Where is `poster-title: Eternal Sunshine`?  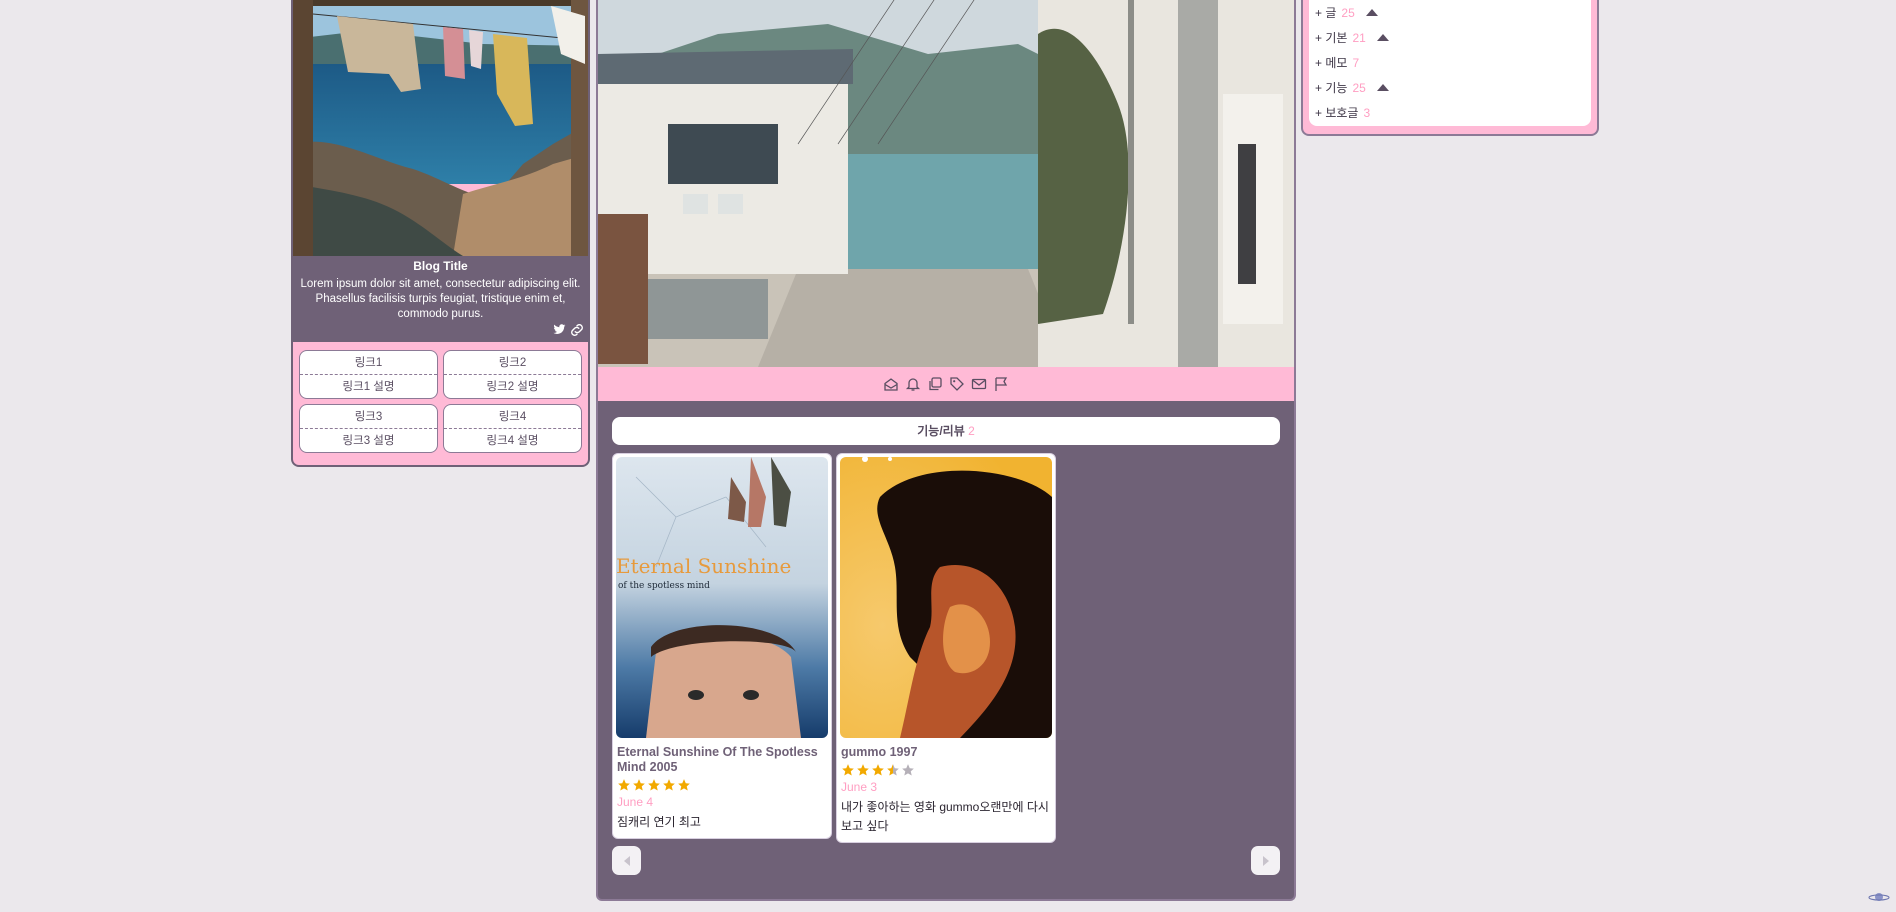 poster-title: Eternal Sunshine is located at coordinates (703, 566).